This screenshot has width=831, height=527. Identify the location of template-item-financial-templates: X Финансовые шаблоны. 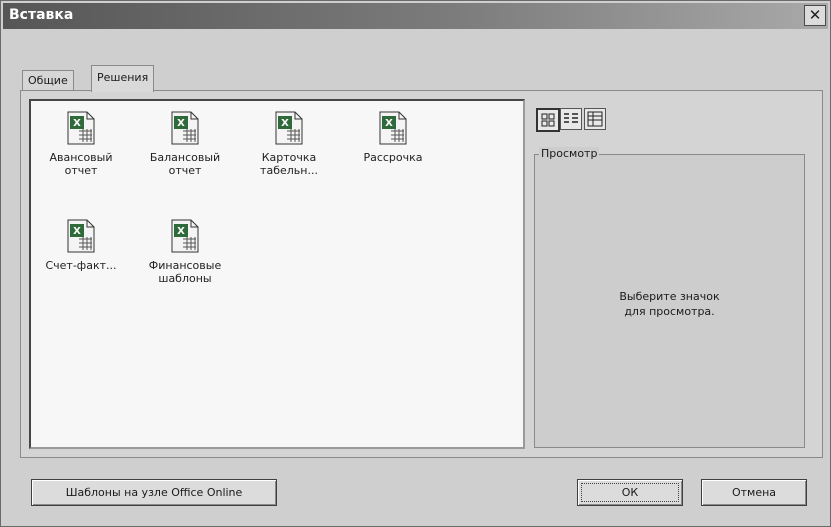
(185, 252).